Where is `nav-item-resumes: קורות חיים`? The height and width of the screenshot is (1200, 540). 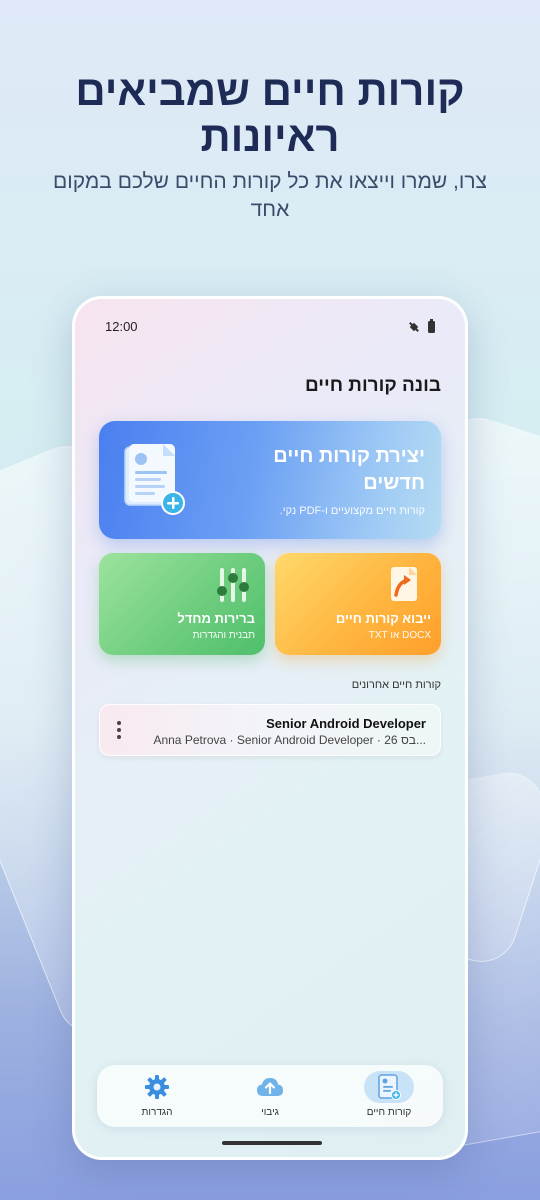 nav-item-resumes: קורות חיים is located at coordinates (389, 1096).